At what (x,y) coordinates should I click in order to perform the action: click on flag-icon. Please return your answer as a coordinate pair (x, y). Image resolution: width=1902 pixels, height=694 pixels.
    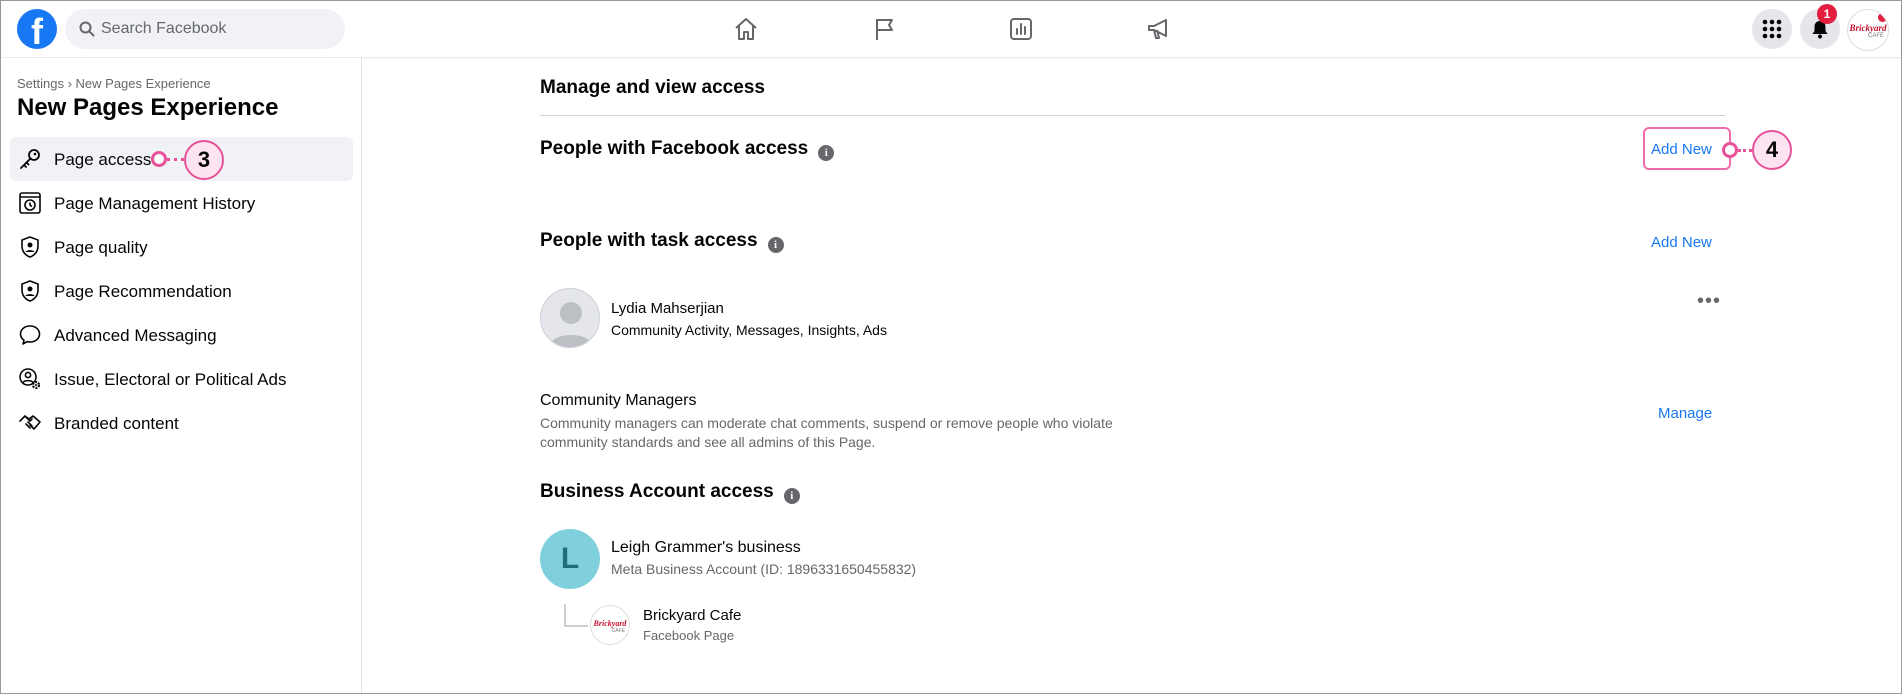
    Looking at the image, I should click on (885, 29).